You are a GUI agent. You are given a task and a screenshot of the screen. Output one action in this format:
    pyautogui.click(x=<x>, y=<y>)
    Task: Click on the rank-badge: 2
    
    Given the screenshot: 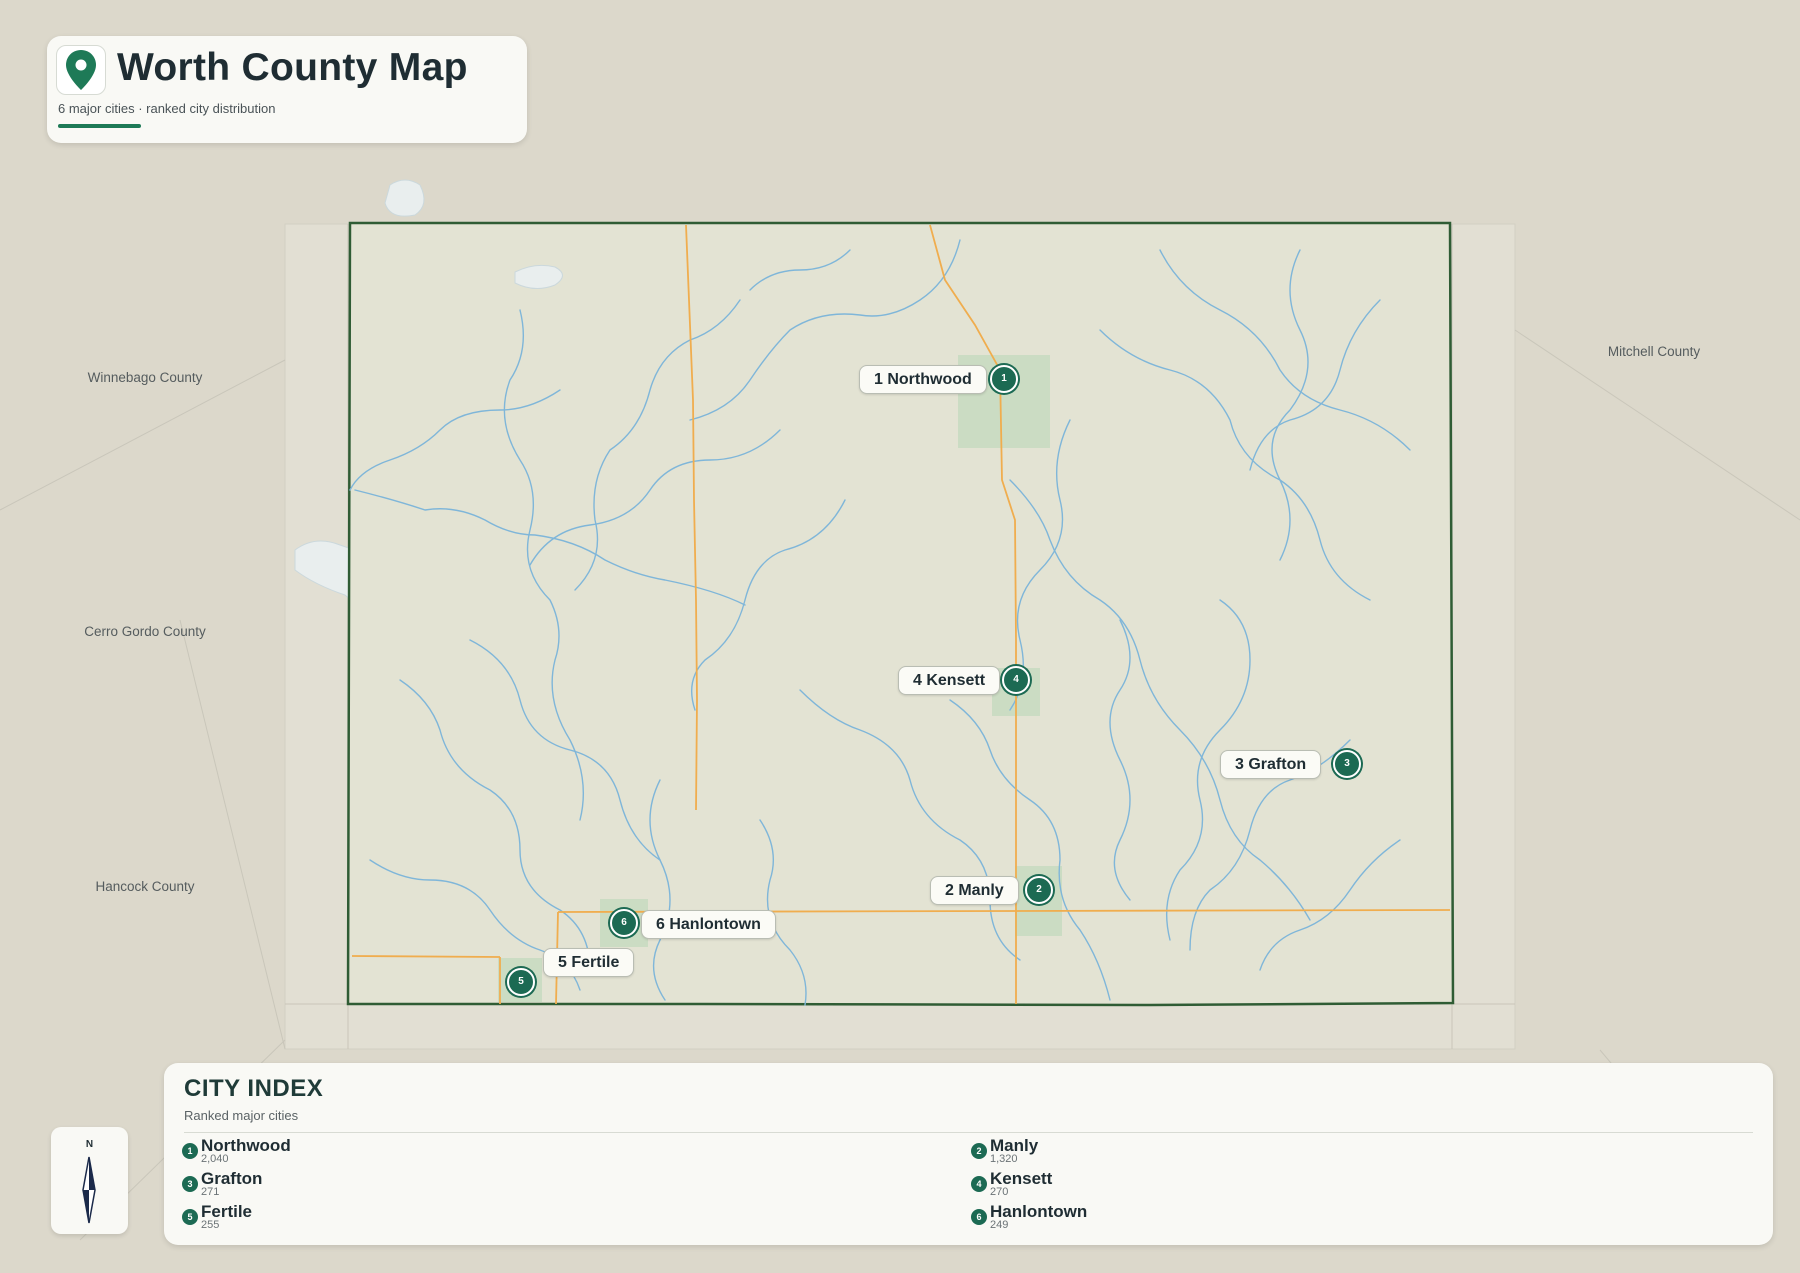 What is the action you would take?
    pyautogui.click(x=979, y=1151)
    